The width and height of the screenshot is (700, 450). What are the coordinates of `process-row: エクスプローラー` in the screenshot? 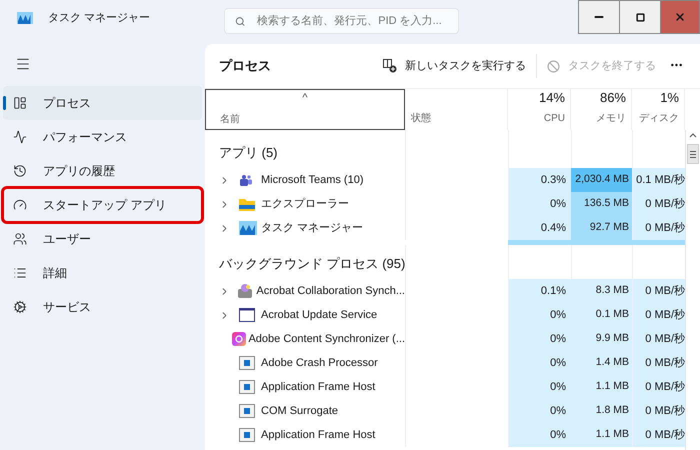 It's located at (305, 204).